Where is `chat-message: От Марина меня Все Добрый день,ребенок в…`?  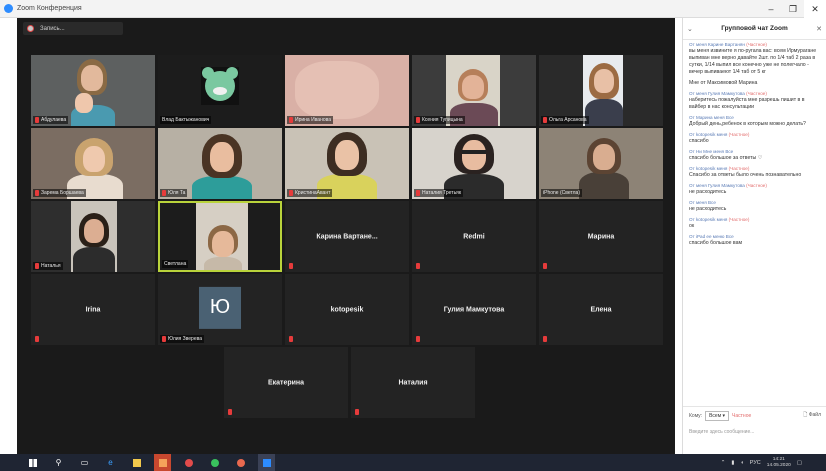 chat-message: От Марина меня Все Добрый день,ребенок в… is located at coordinates (755, 121).